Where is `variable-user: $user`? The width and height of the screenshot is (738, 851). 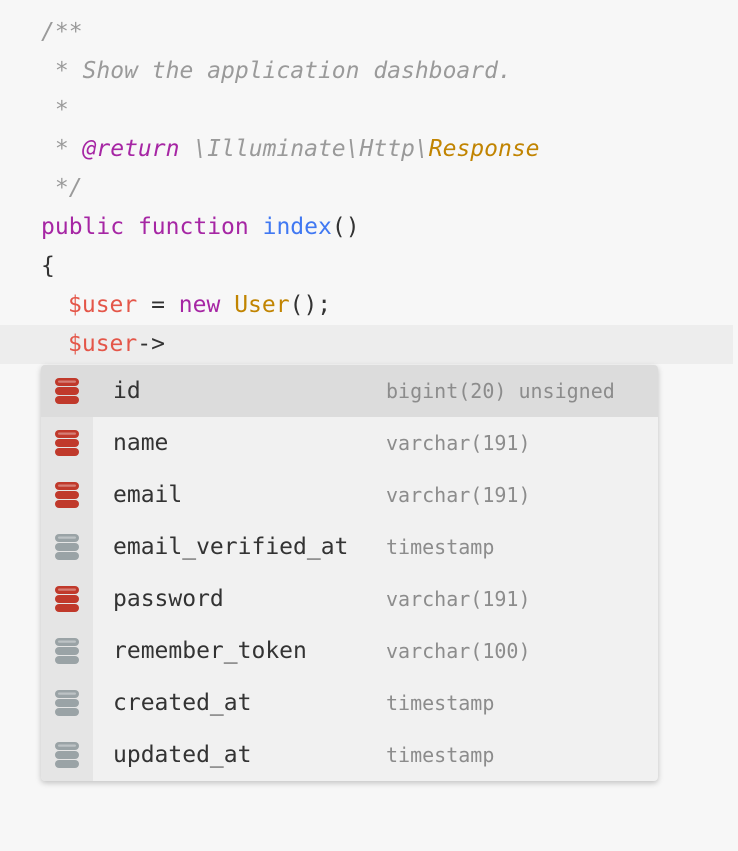 variable-user: $user is located at coordinates (103, 305).